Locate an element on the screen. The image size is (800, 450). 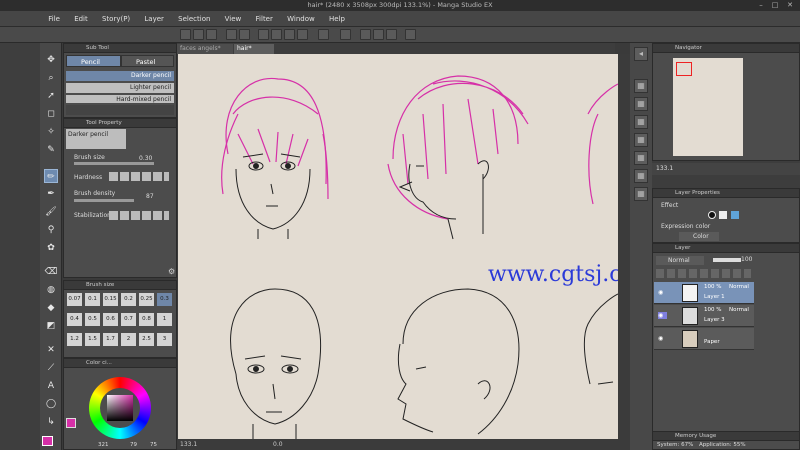
fill-icon is located at coordinates (276, 34).